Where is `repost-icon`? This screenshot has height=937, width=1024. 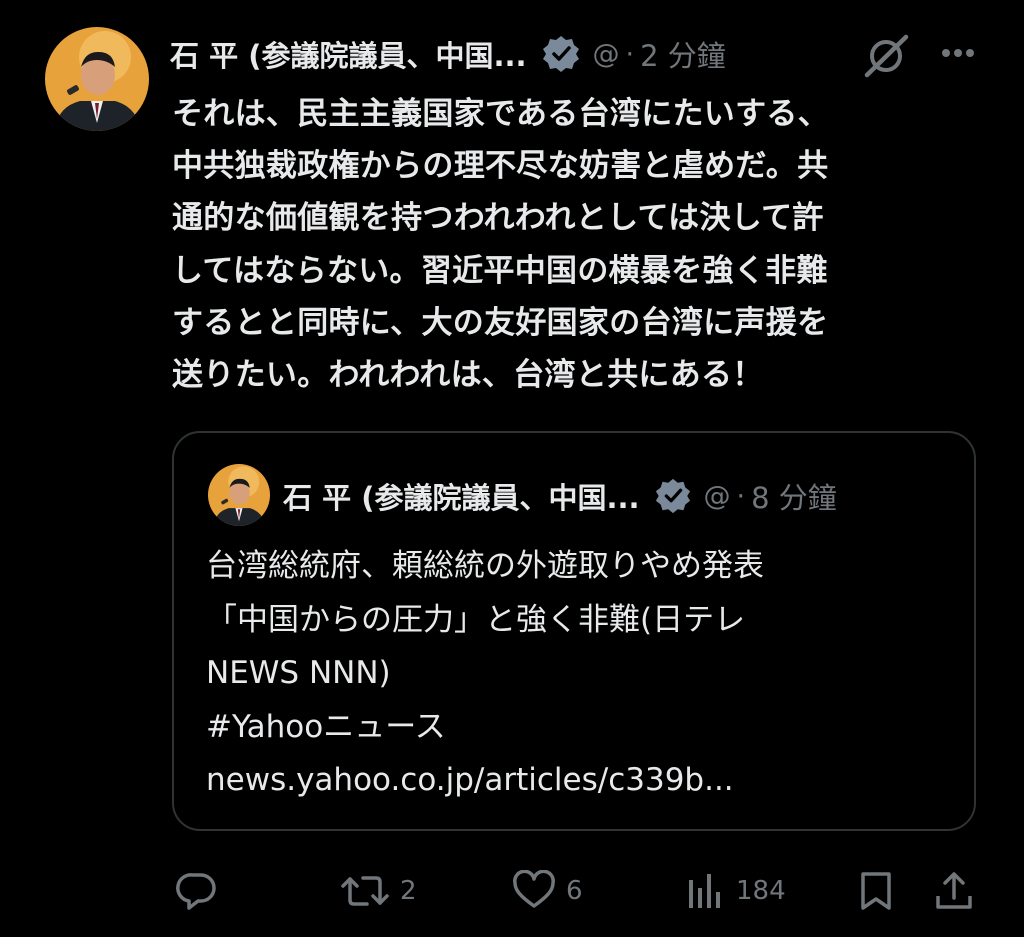 repost-icon is located at coordinates (365, 891).